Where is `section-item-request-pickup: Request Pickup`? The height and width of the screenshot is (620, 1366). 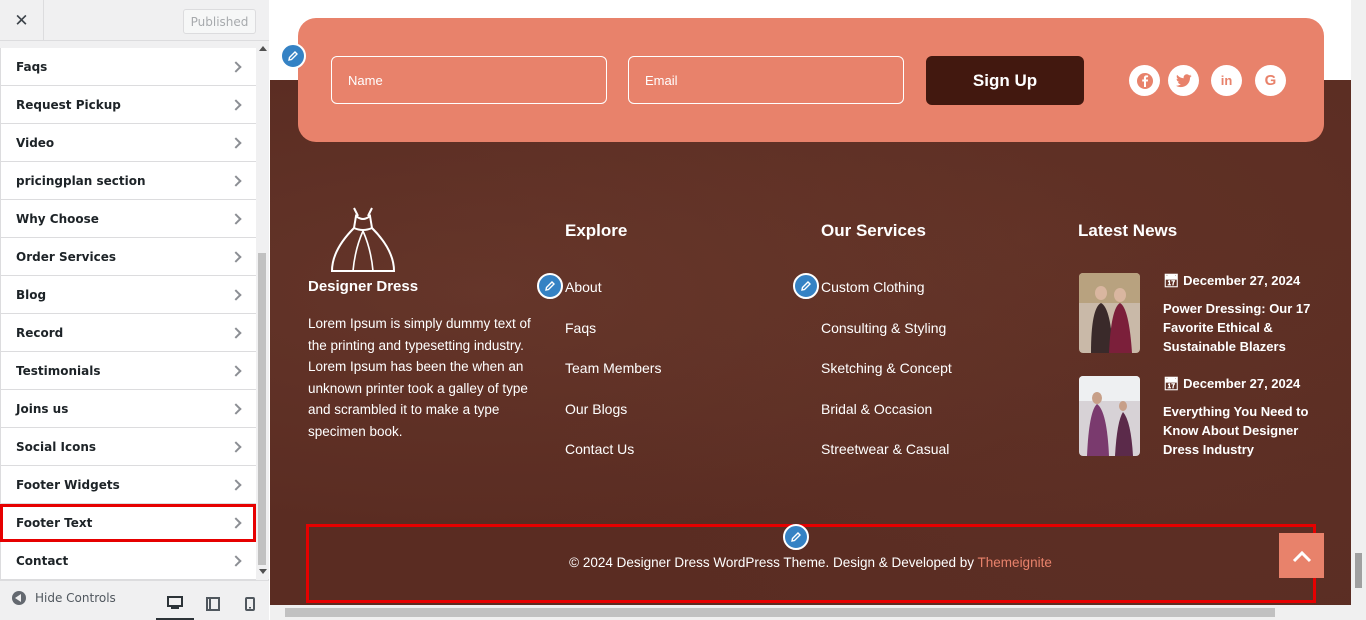
section-item-request-pickup: Request Pickup is located at coordinates (128, 105).